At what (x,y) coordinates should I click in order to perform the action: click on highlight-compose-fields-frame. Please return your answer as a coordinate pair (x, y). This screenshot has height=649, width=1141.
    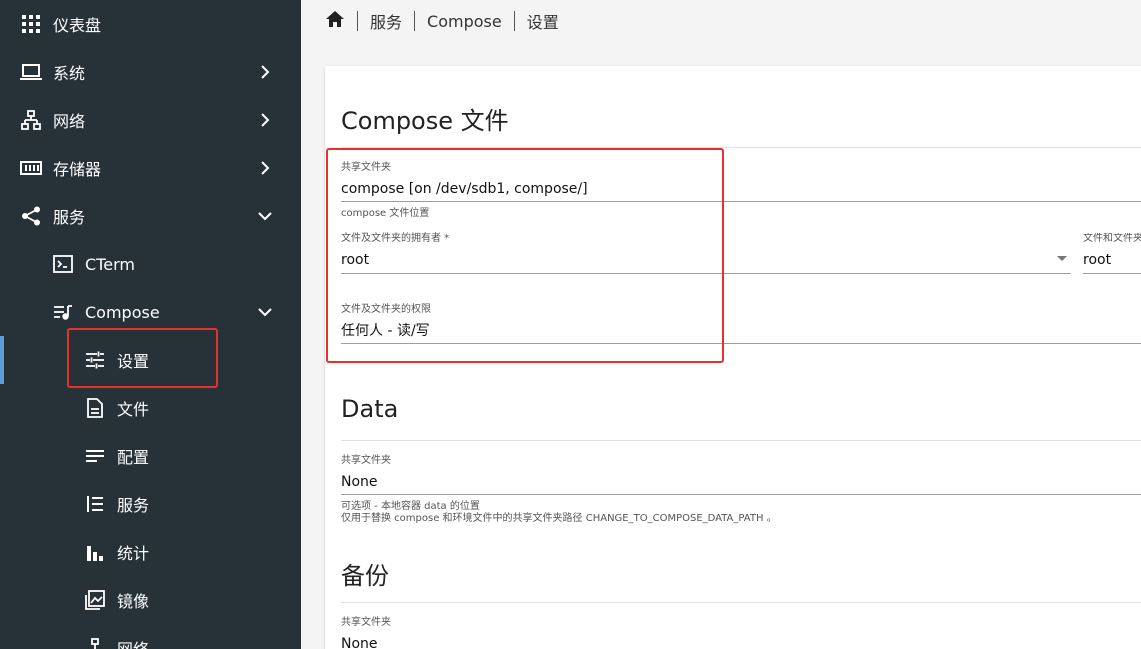
    Looking at the image, I should click on (525, 255).